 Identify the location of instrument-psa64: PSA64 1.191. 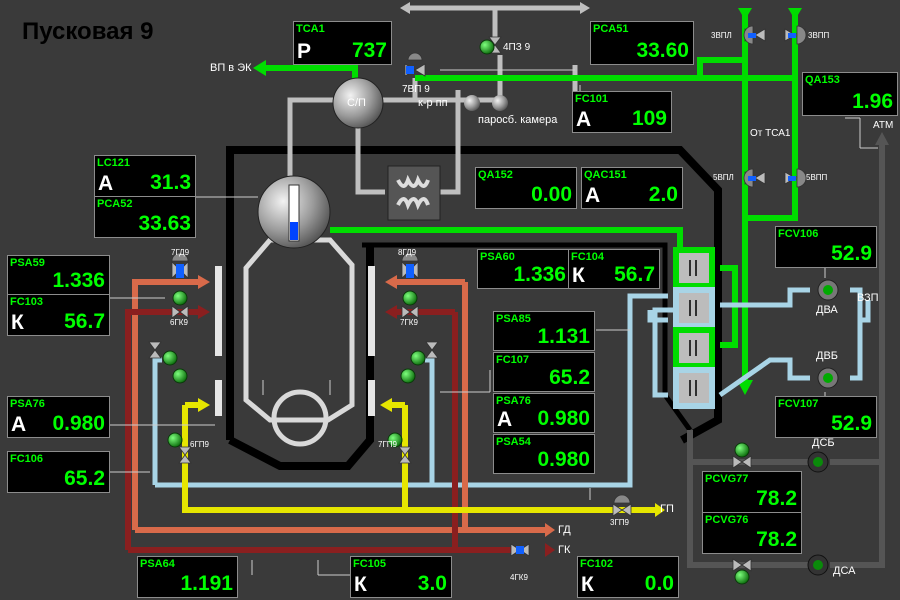
(187, 577).